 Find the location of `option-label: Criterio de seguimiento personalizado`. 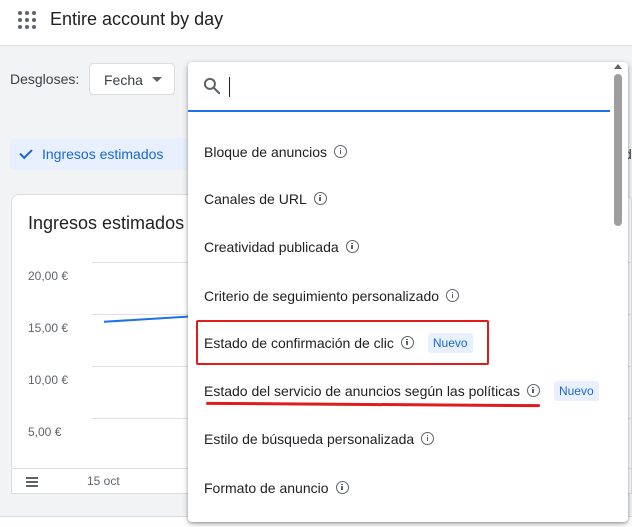

option-label: Criterio de seguimiento personalizado is located at coordinates (322, 296).